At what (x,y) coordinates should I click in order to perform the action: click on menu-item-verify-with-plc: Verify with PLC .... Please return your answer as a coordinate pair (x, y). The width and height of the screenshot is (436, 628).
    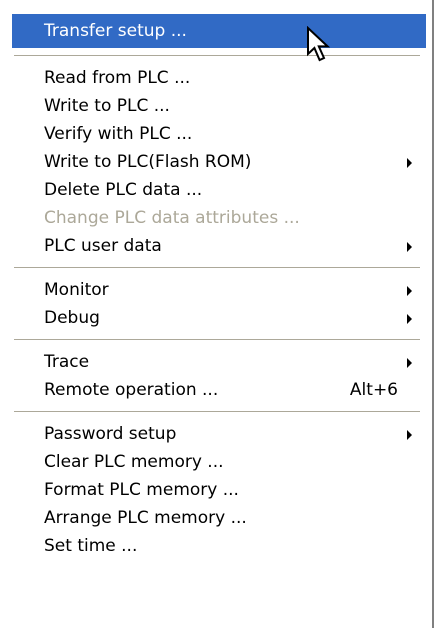
    Looking at the image, I should click on (216, 134).